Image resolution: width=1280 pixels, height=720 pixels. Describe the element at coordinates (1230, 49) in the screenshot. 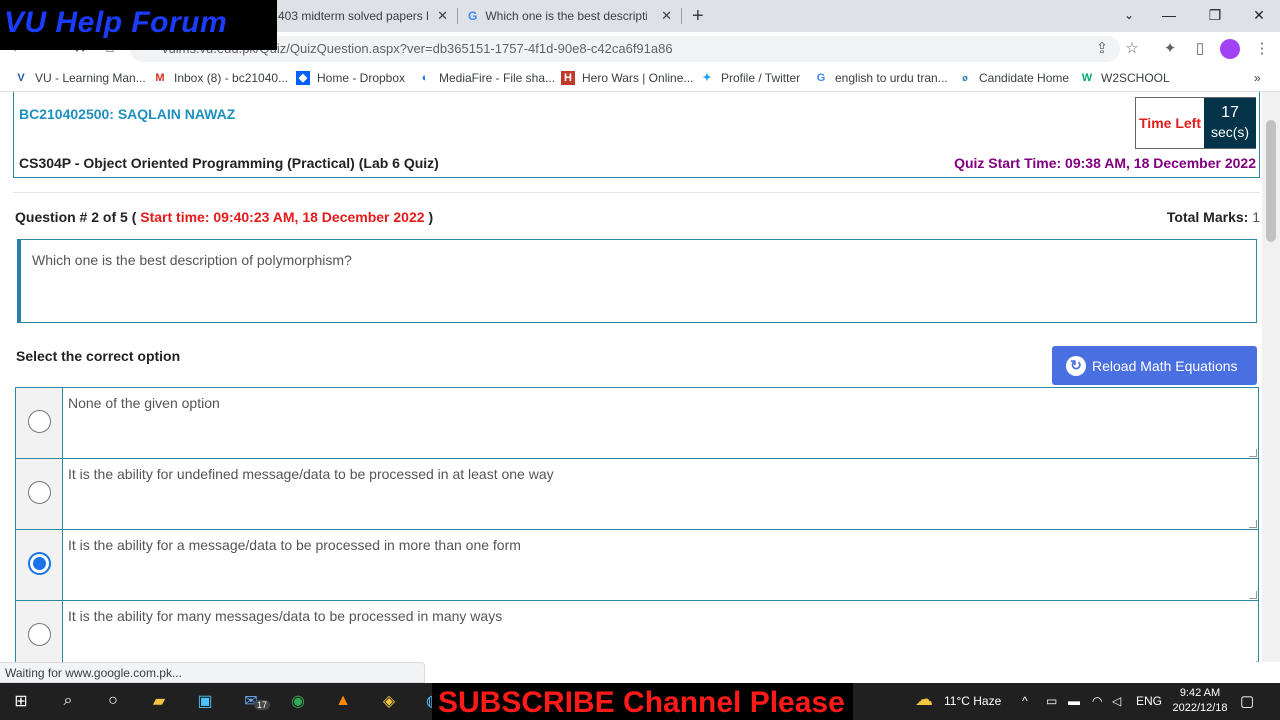

I see `profile-avatar` at that location.